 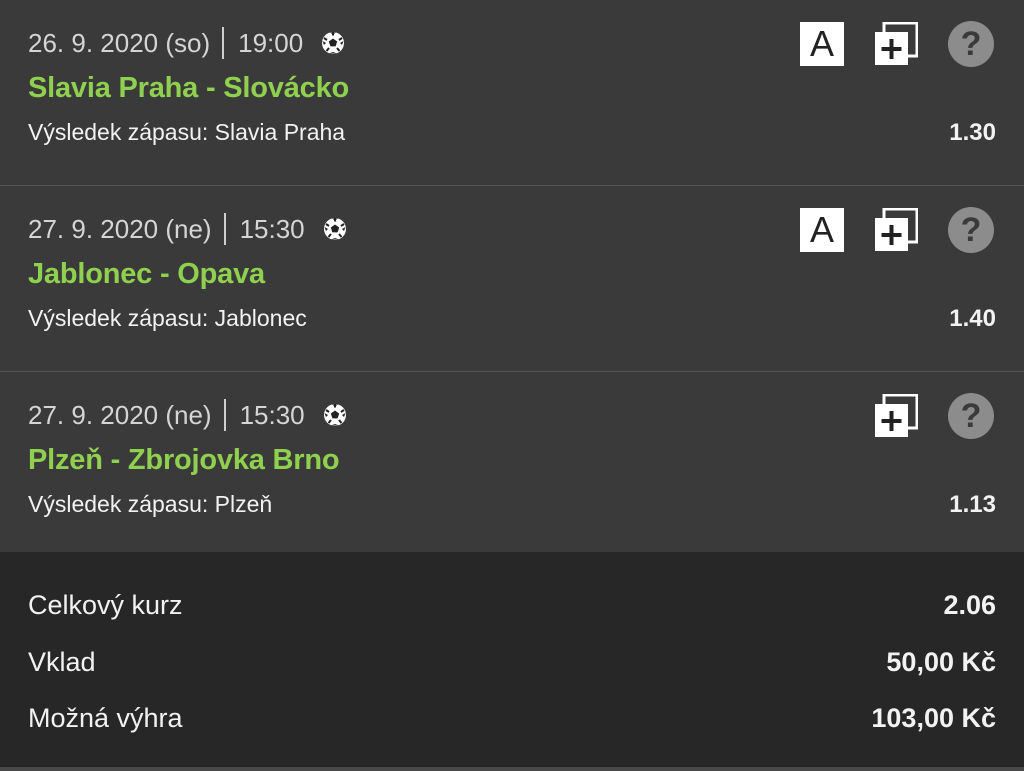 I want to click on bet-selection: Výsledek zápasu: Jablonec, so click(x=167, y=318).